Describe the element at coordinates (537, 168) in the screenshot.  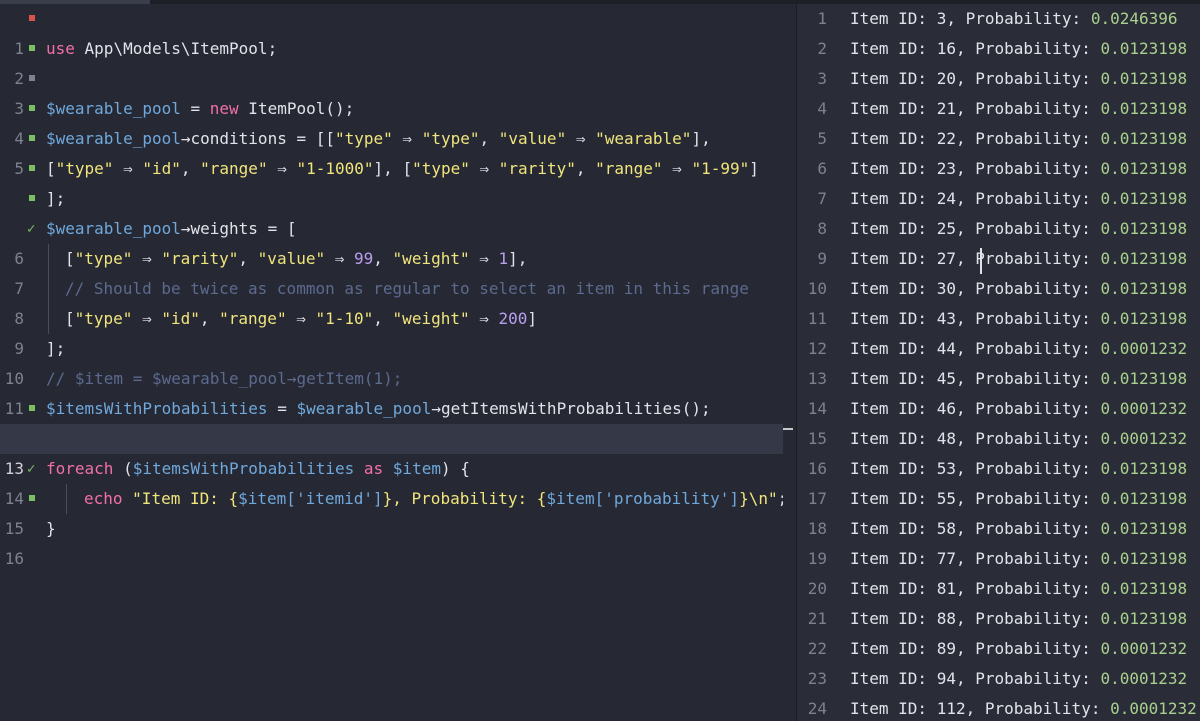
I see `string-token: "rarity"` at that location.